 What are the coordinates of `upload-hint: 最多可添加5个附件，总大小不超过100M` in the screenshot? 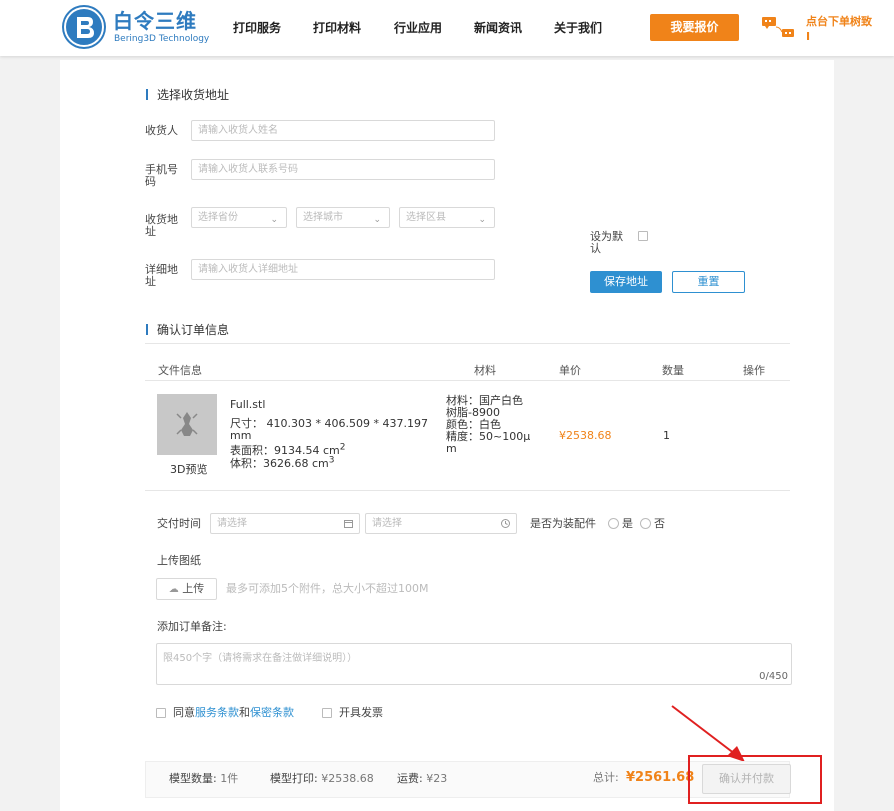 It's located at (327, 588).